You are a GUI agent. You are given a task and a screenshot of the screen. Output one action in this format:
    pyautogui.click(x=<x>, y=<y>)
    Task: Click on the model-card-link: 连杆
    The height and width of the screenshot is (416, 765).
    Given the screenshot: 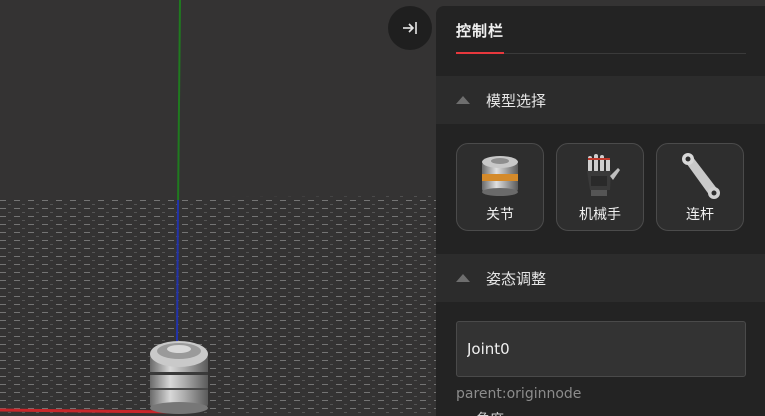 What is the action you would take?
    pyautogui.click(x=700, y=187)
    